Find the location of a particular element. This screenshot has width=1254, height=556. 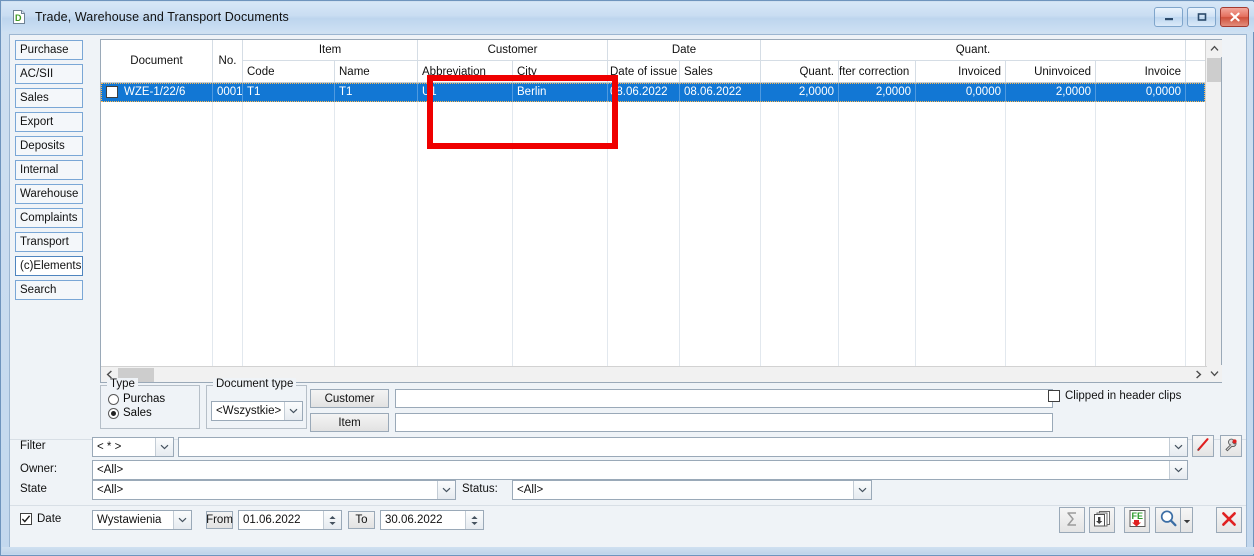

date-filter-row: Date is located at coordinates (40, 519).